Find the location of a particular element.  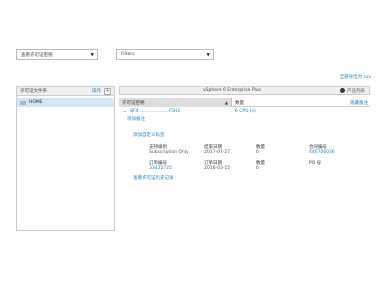

folder-view-select-value: 查看许可证密钥 is located at coordinates (37, 55).